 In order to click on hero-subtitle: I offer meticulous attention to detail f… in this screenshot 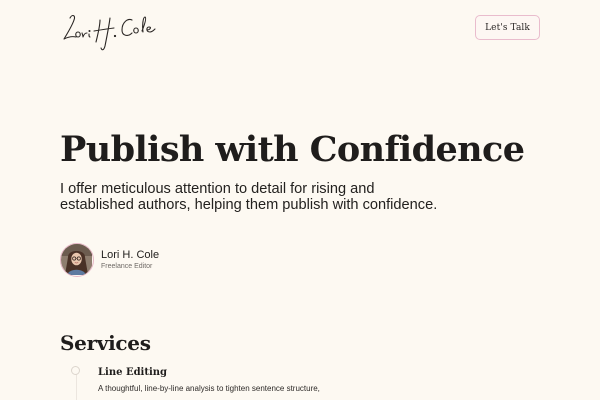, I will do `click(249, 197)`.